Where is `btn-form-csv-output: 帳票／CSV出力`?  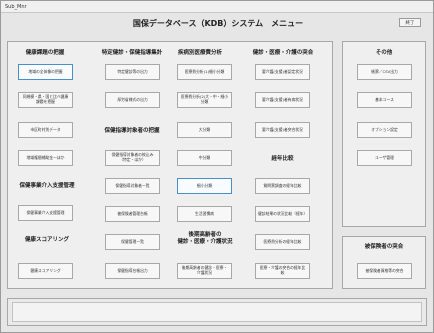 btn-form-csv-output: 帳票／CSV出力 is located at coordinates (384, 72).